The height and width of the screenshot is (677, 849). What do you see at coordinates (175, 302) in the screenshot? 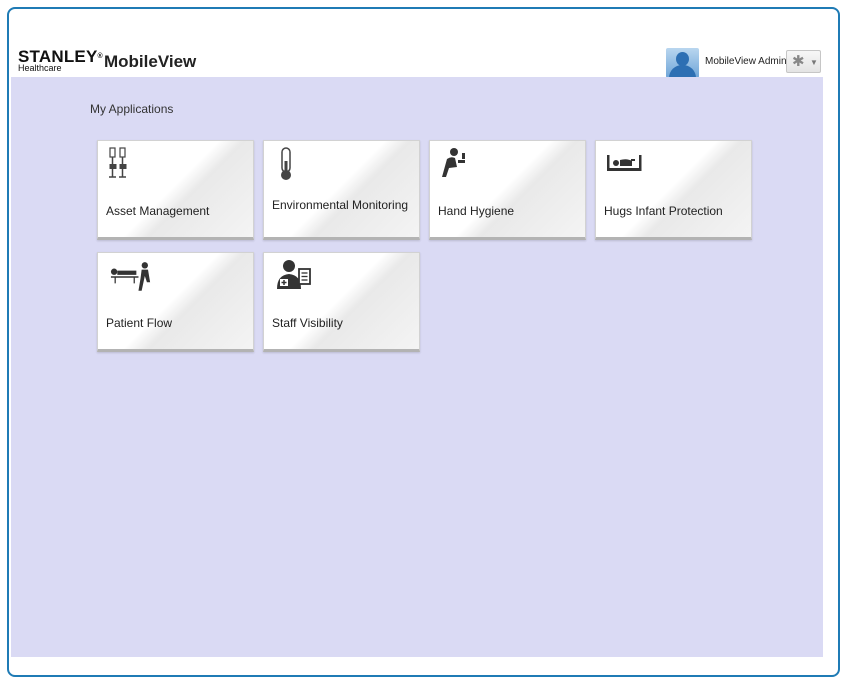
I see `tile-patient-flow: Patient Flow` at bounding box center [175, 302].